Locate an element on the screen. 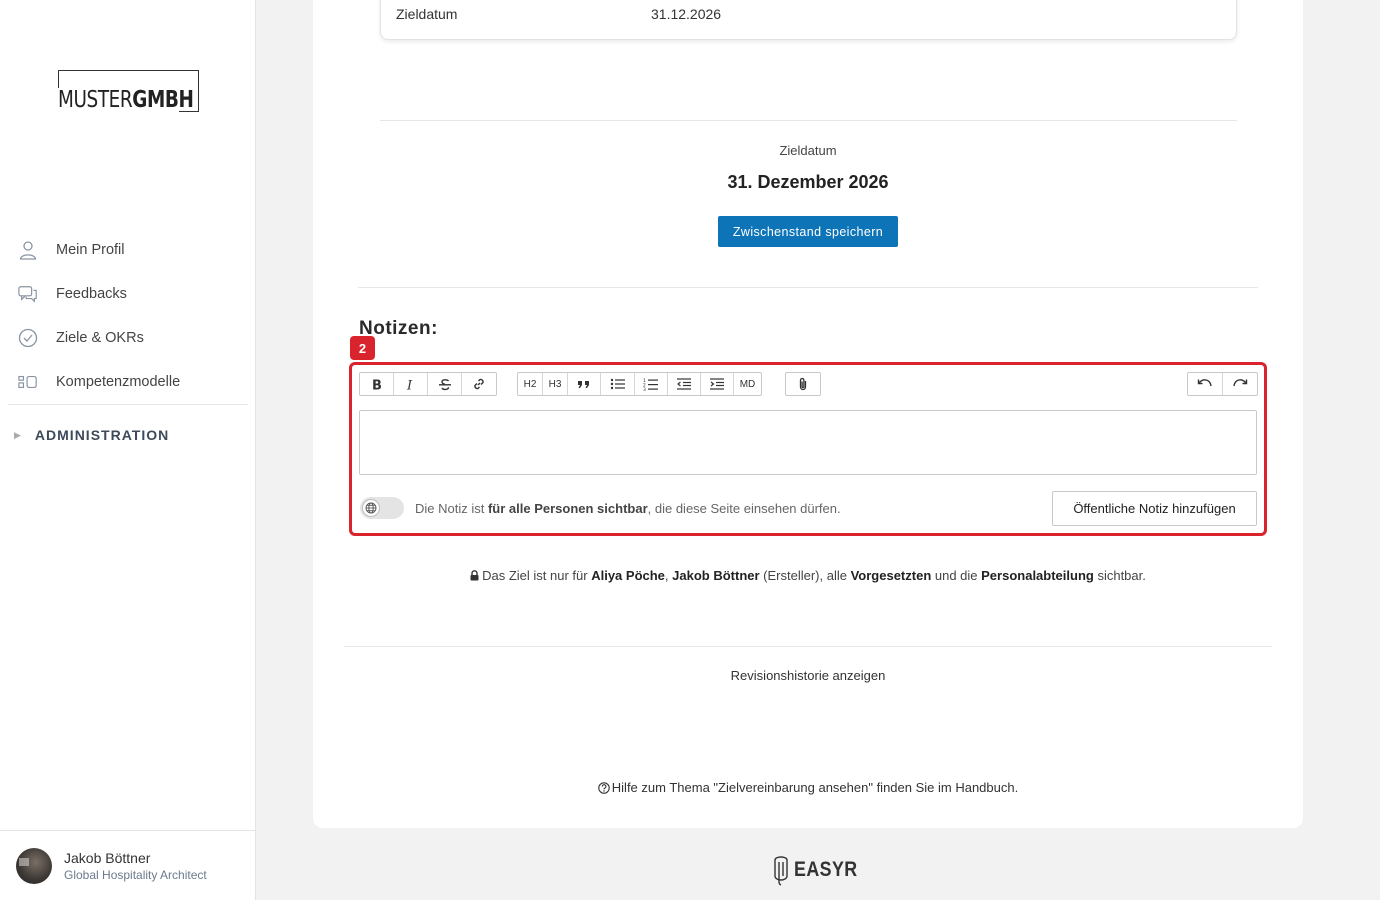 The image size is (1380, 900). visibility-toggle is located at coordinates (382, 508).